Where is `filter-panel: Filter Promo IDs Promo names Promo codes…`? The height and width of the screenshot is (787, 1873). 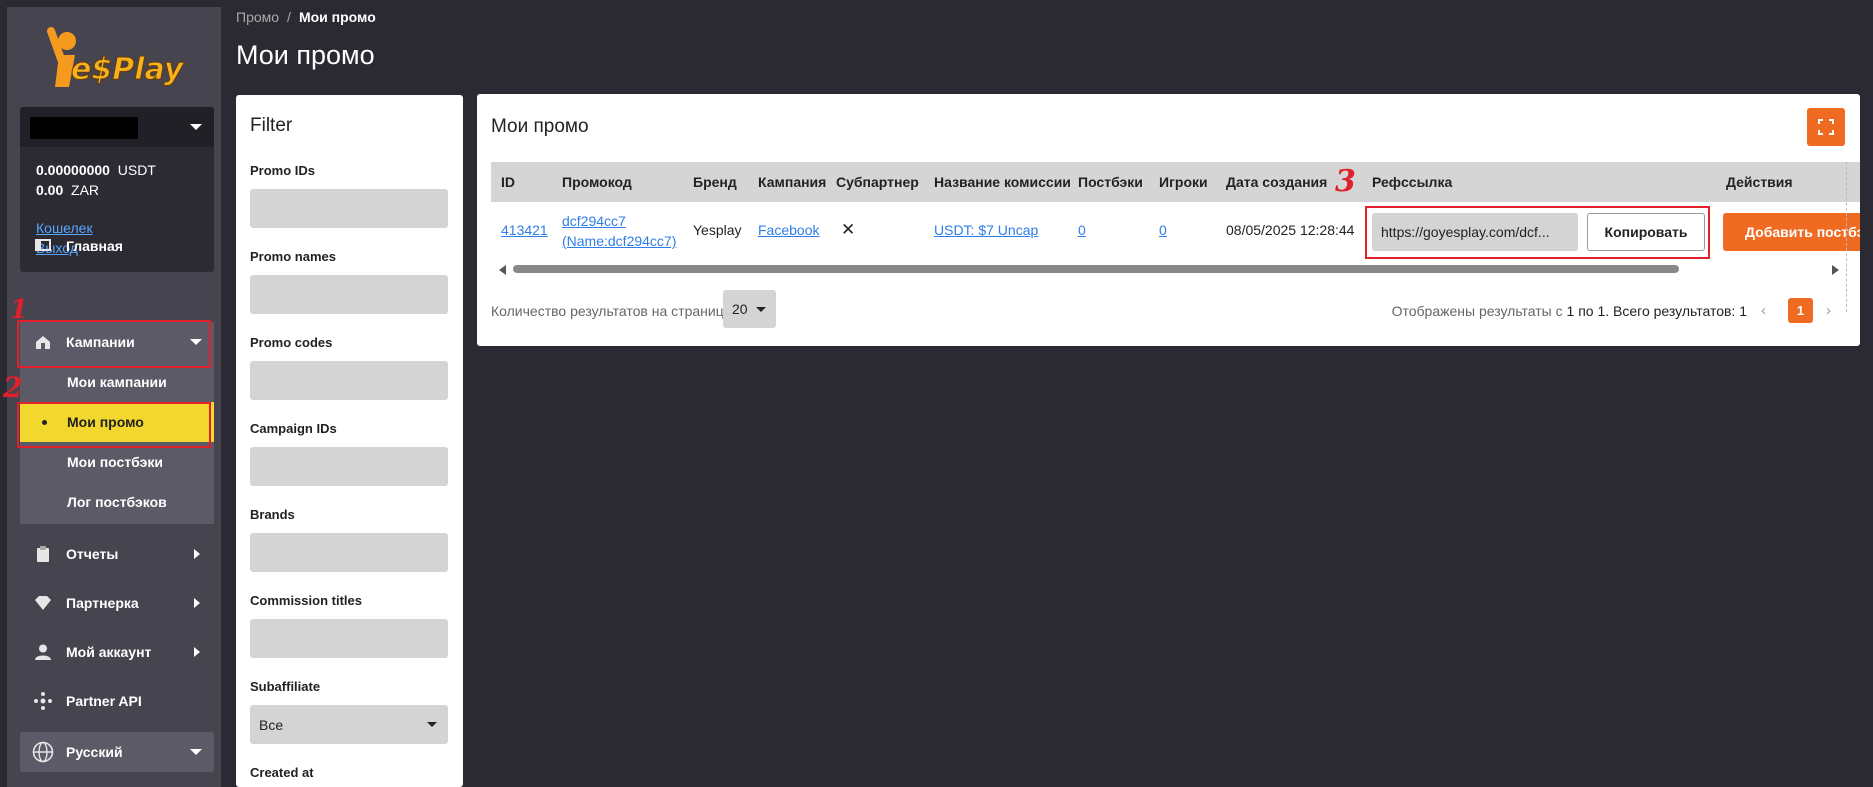 filter-panel: Filter Promo IDs Promo names Promo codes… is located at coordinates (349, 441).